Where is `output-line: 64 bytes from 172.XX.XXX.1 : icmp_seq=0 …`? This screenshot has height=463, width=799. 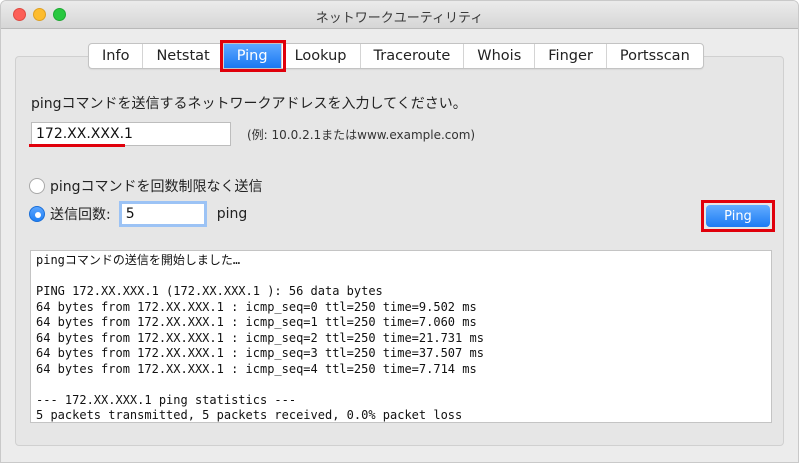 output-line: 64 bytes from 172.XX.XXX.1 : icmp_seq=0 … is located at coordinates (256, 306).